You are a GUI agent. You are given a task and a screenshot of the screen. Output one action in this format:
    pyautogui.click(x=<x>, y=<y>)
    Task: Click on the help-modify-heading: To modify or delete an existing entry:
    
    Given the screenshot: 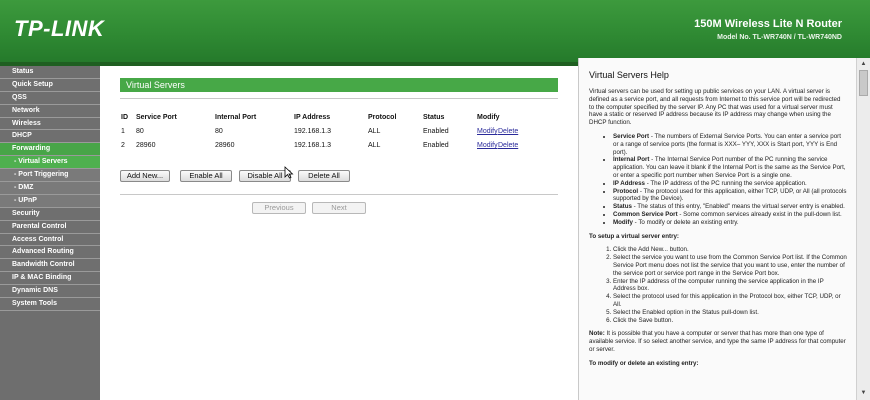 What is the action you would take?
    pyautogui.click(x=644, y=363)
    